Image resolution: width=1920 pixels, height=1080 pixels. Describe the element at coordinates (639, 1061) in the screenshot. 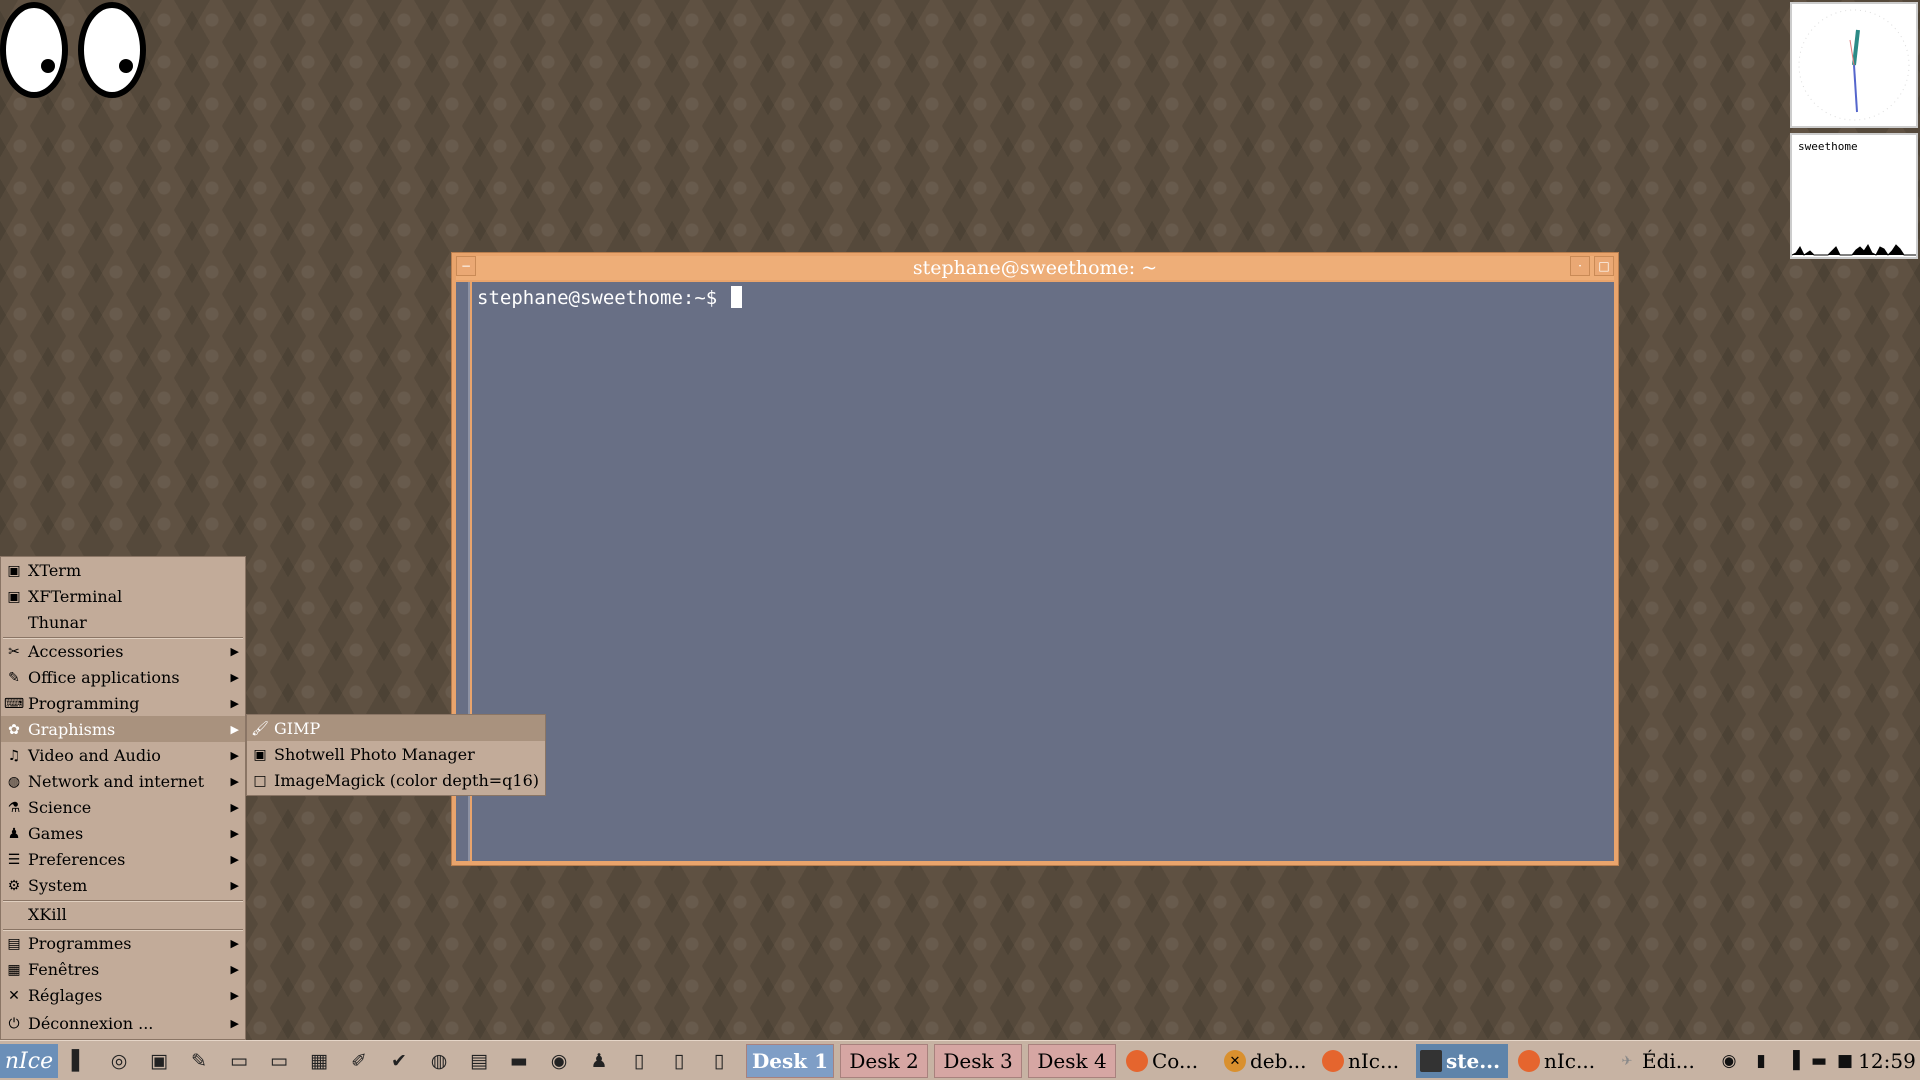

I see `writer-icon: ▯` at that location.